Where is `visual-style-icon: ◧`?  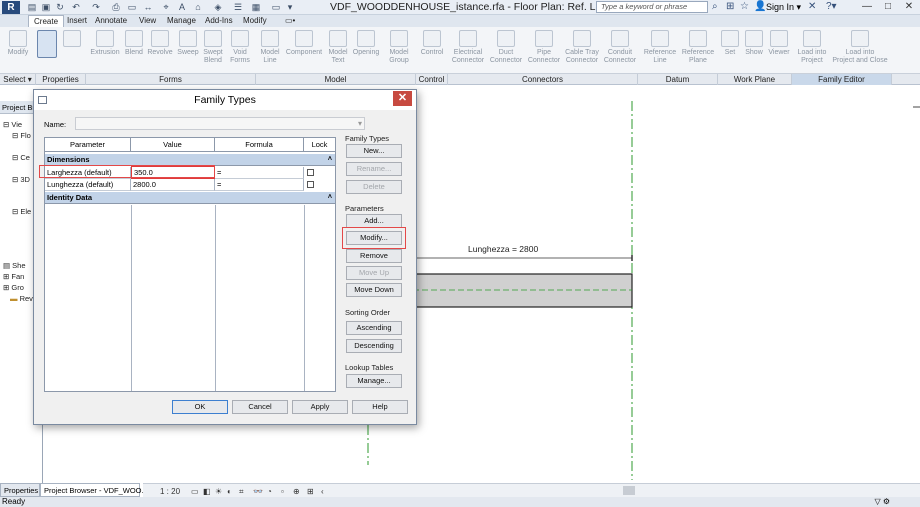
visual-style-icon: ◧ is located at coordinates (207, 491).